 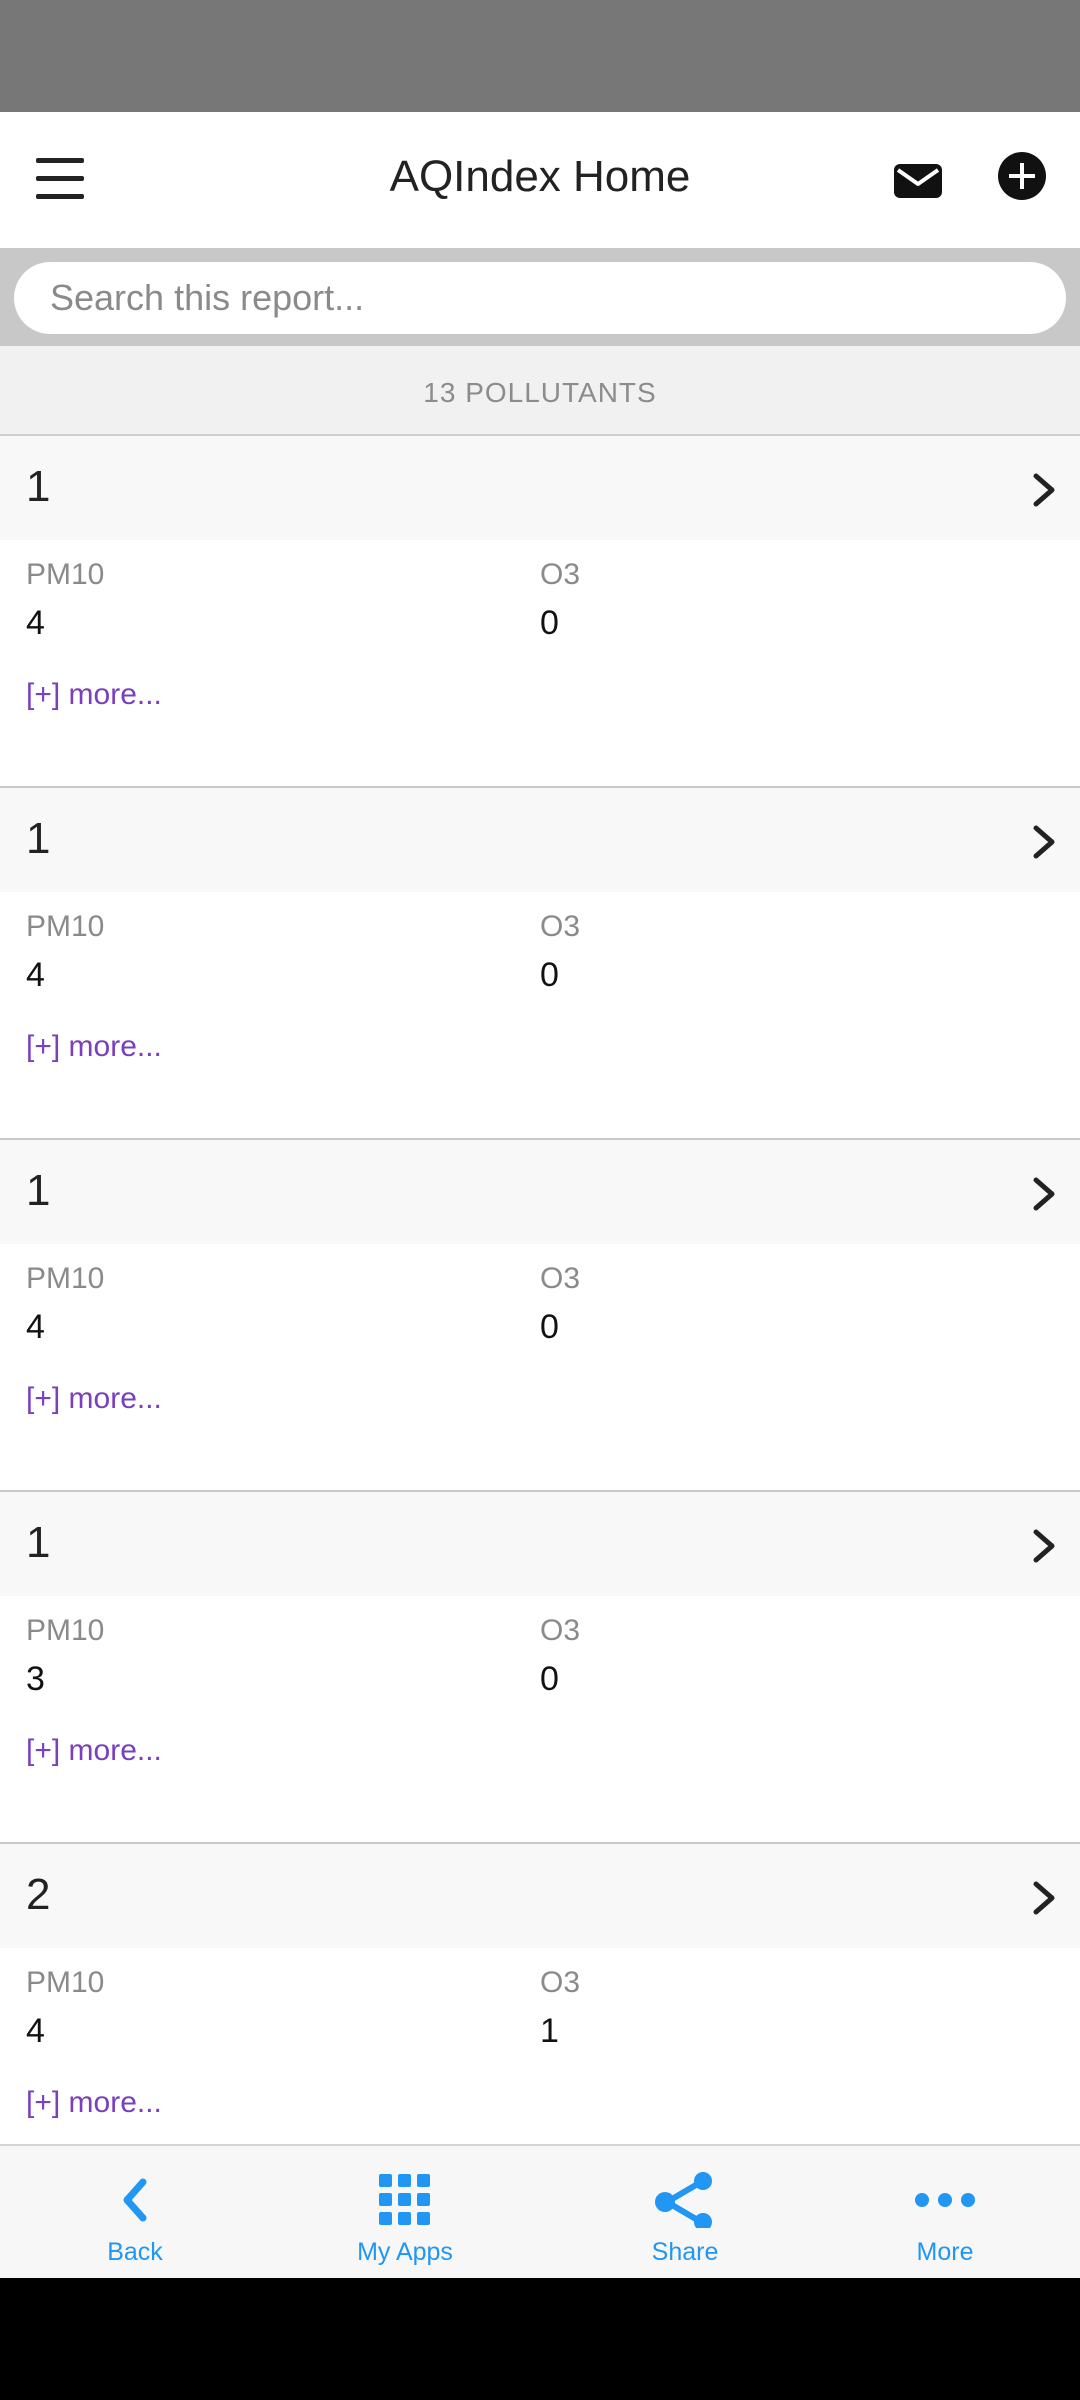 What do you see at coordinates (405, 2252) in the screenshot?
I see `nav-label: My Apps` at bounding box center [405, 2252].